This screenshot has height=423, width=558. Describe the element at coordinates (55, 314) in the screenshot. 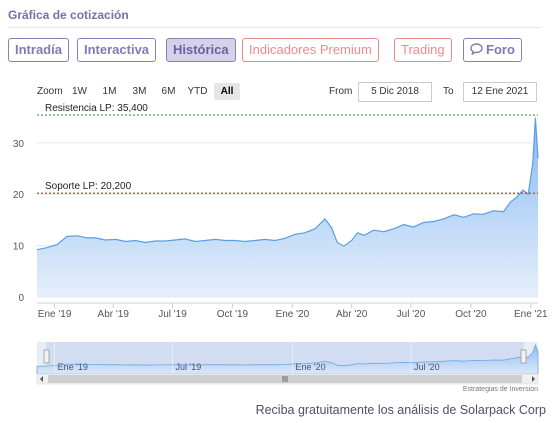

I see `x-tick-label: Ene '19` at that location.